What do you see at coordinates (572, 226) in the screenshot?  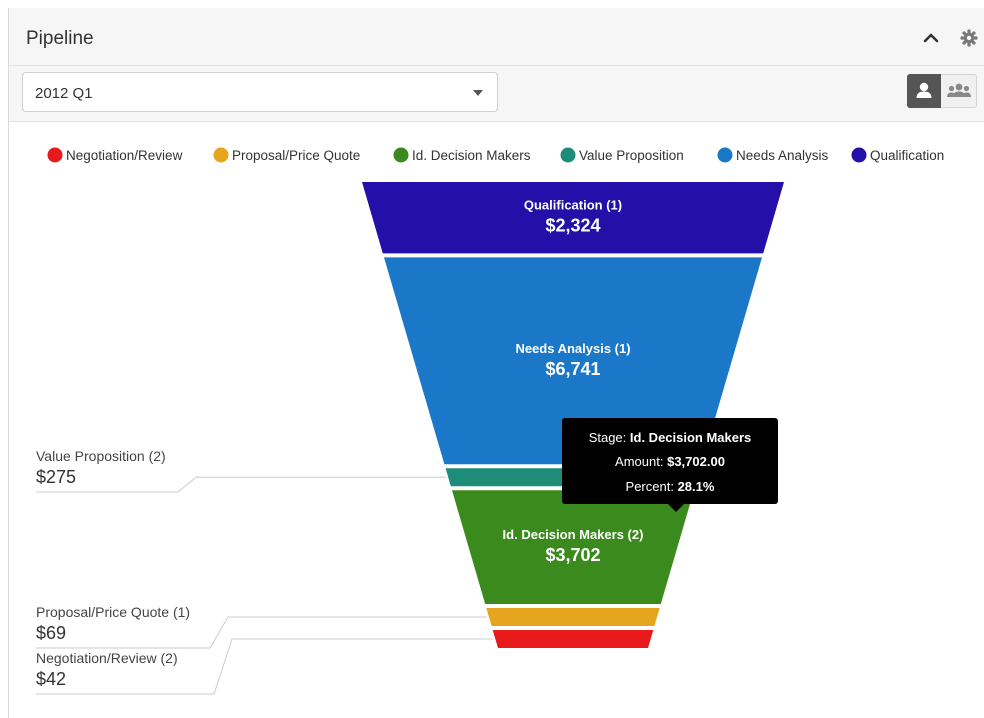 I see `segment-value-qualification: $2,324` at bounding box center [572, 226].